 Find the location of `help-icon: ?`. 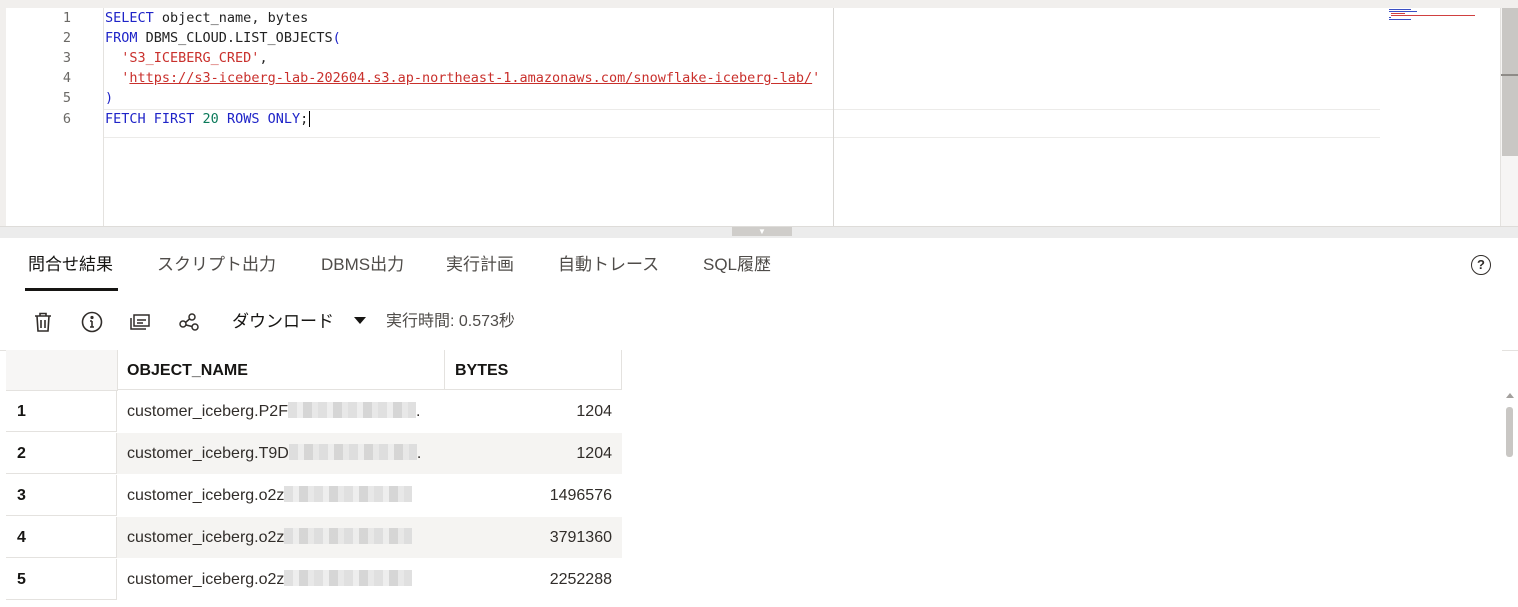

help-icon: ? is located at coordinates (1481, 265).